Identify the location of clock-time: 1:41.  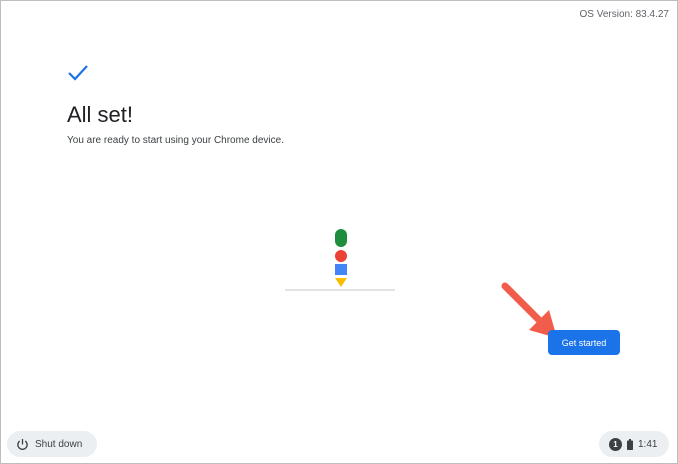
(648, 444).